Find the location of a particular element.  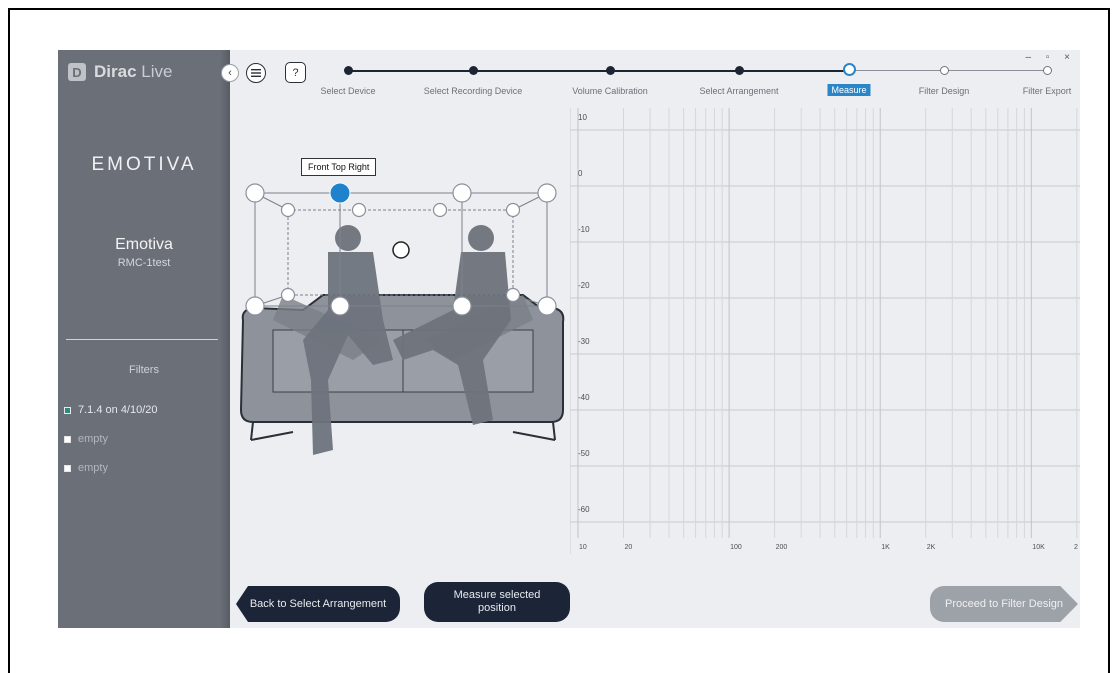

x-tick-label: 10K is located at coordinates (1038, 547).